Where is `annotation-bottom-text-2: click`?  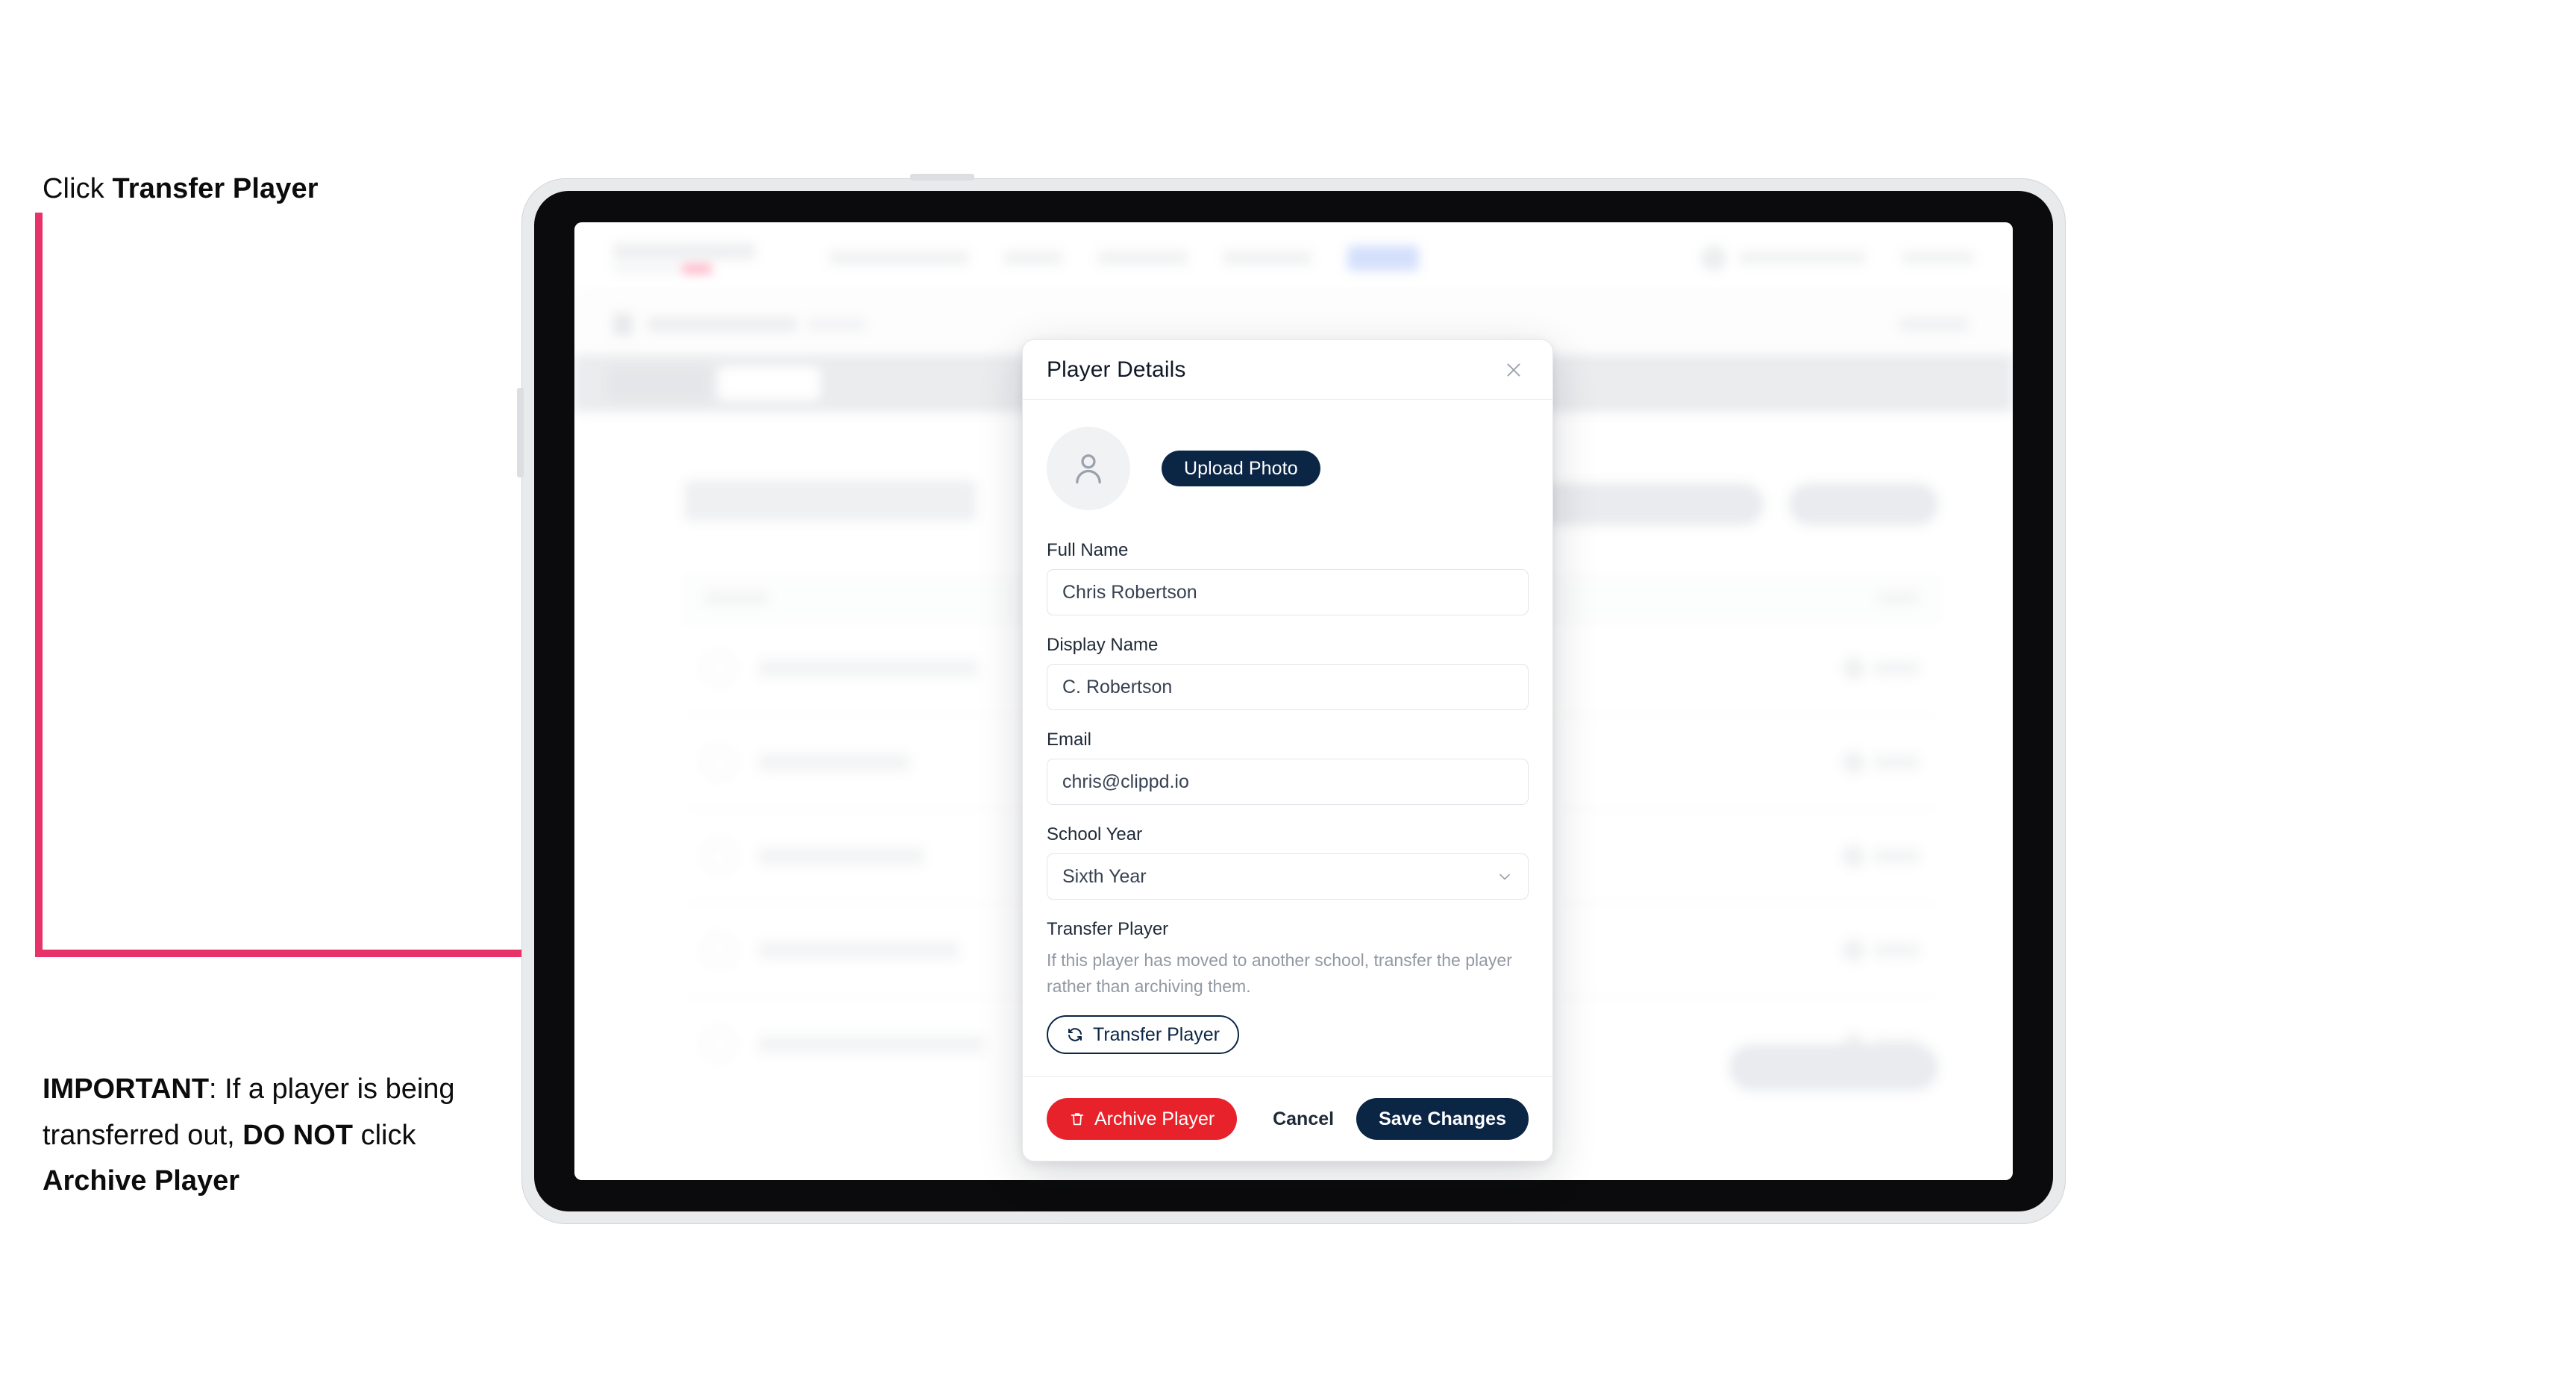
annotation-bottom-text-2: click is located at coordinates (384, 1135).